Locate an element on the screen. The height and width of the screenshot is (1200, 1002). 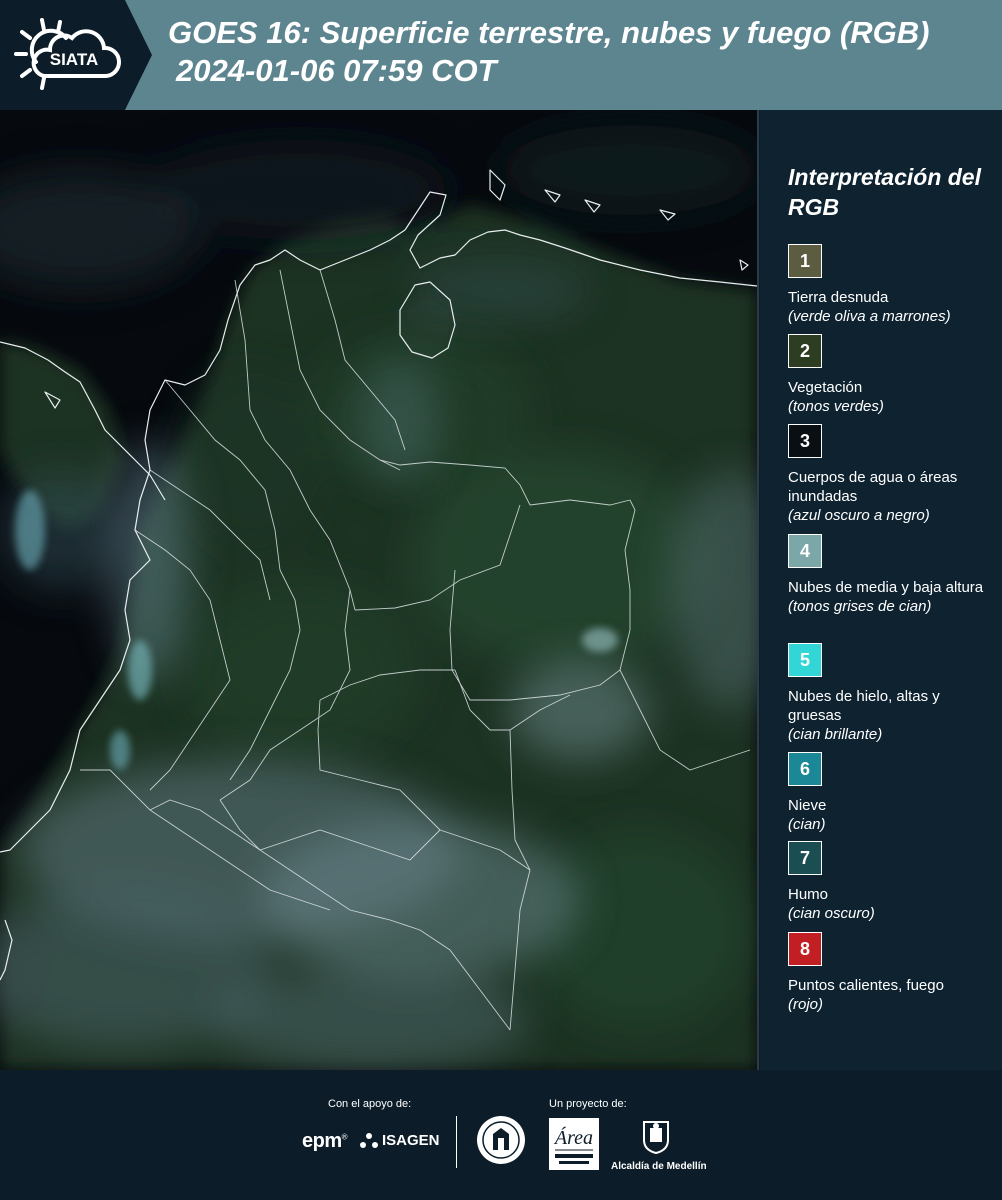
area-metropolitana-logo: Área is located at coordinates (574, 1144).